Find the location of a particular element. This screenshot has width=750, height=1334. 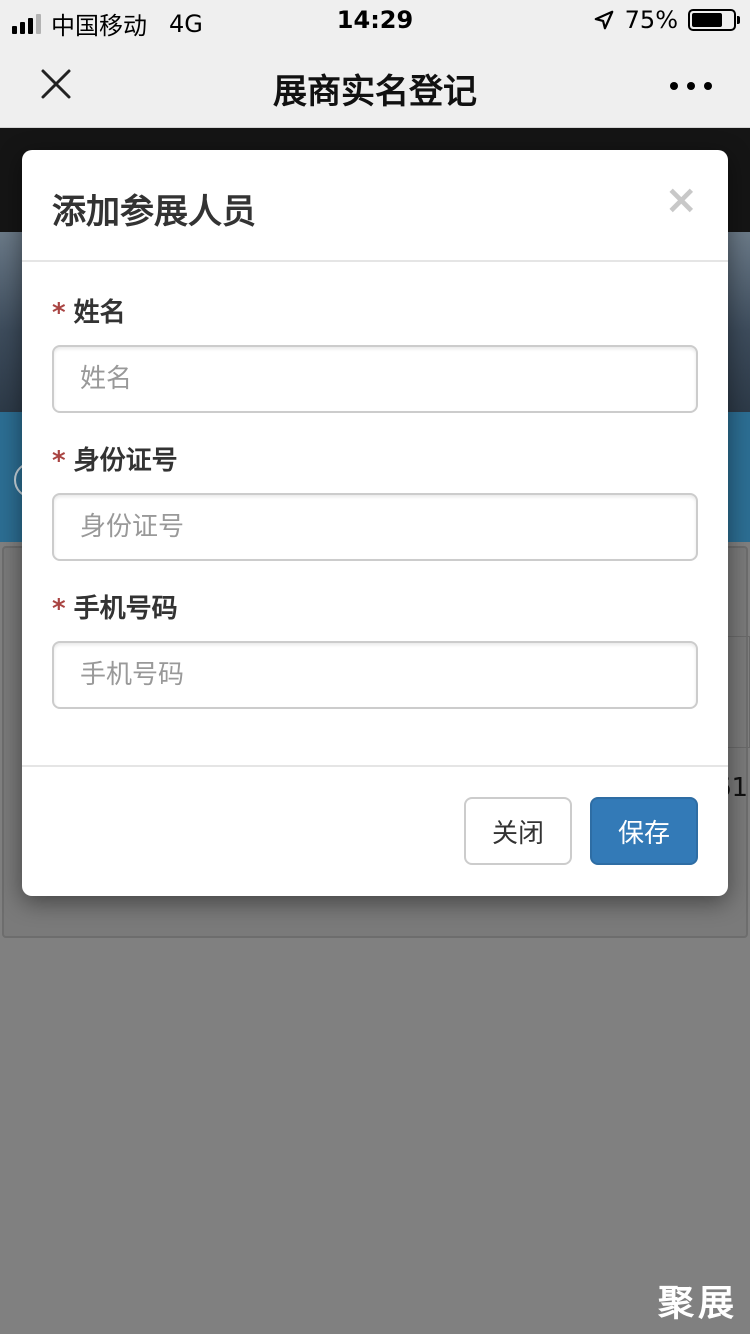

modal-close-button: × is located at coordinates (681, 200).